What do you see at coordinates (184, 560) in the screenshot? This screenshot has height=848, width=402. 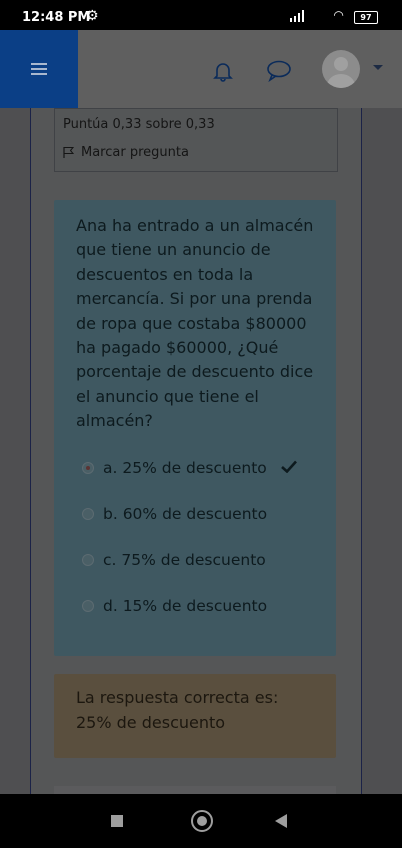 I see `option-label: c. 75% de descuento` at bounding box center [184, 560].